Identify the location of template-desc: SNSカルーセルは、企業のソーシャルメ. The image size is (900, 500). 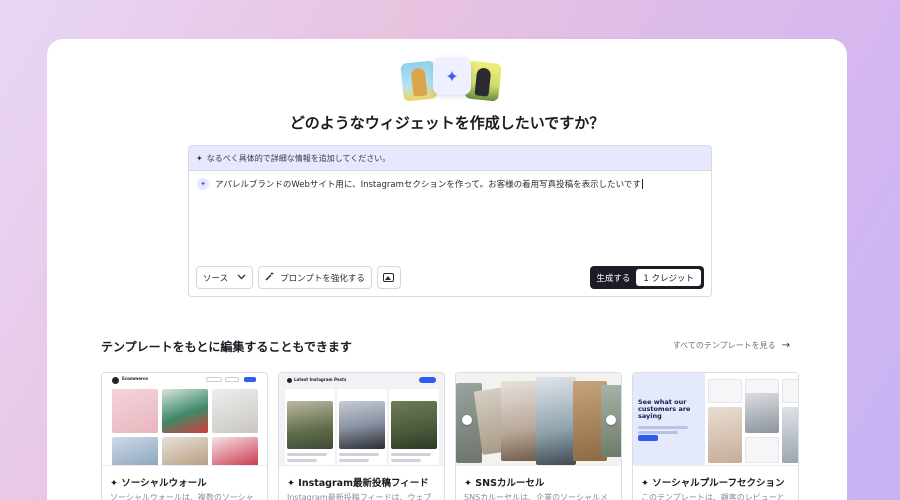
(536, 496).